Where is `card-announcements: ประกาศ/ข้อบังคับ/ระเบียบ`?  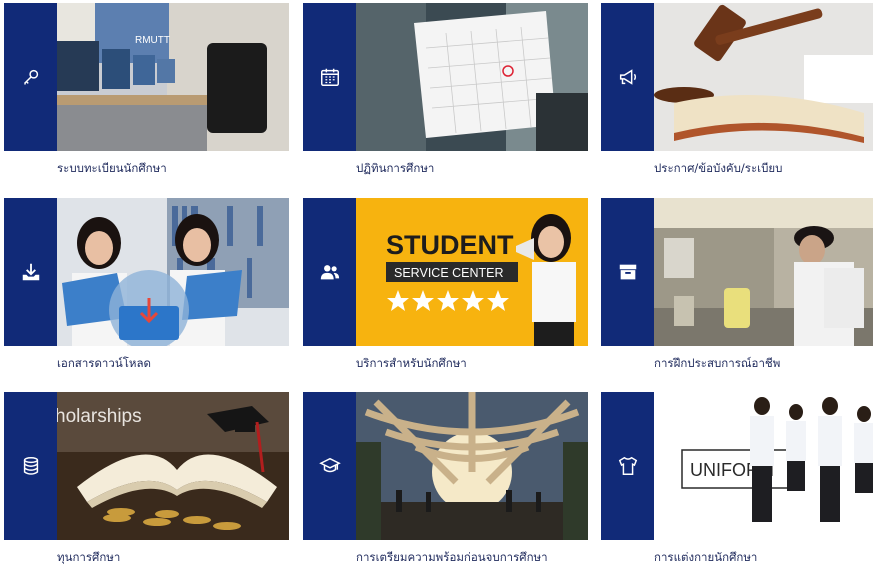 card-announcements: ประกาศ/ข้อบังคับ/ระเบียบ is located at coordinates (737, 89).